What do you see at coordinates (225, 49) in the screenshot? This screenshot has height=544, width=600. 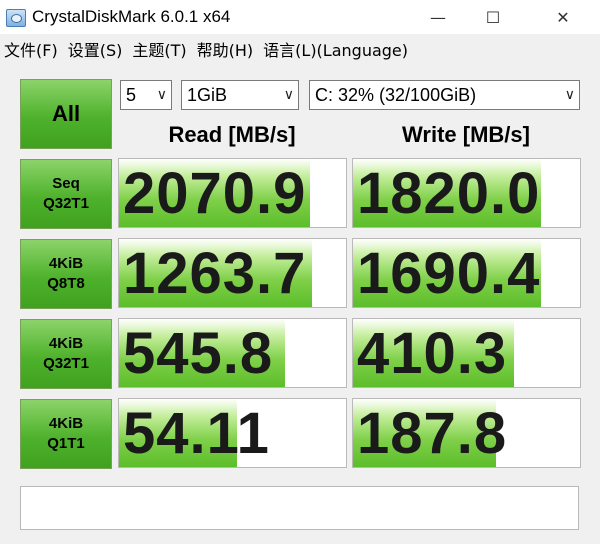 I see `menu-help: 帮助(H)` at bounding box center [225, 49].